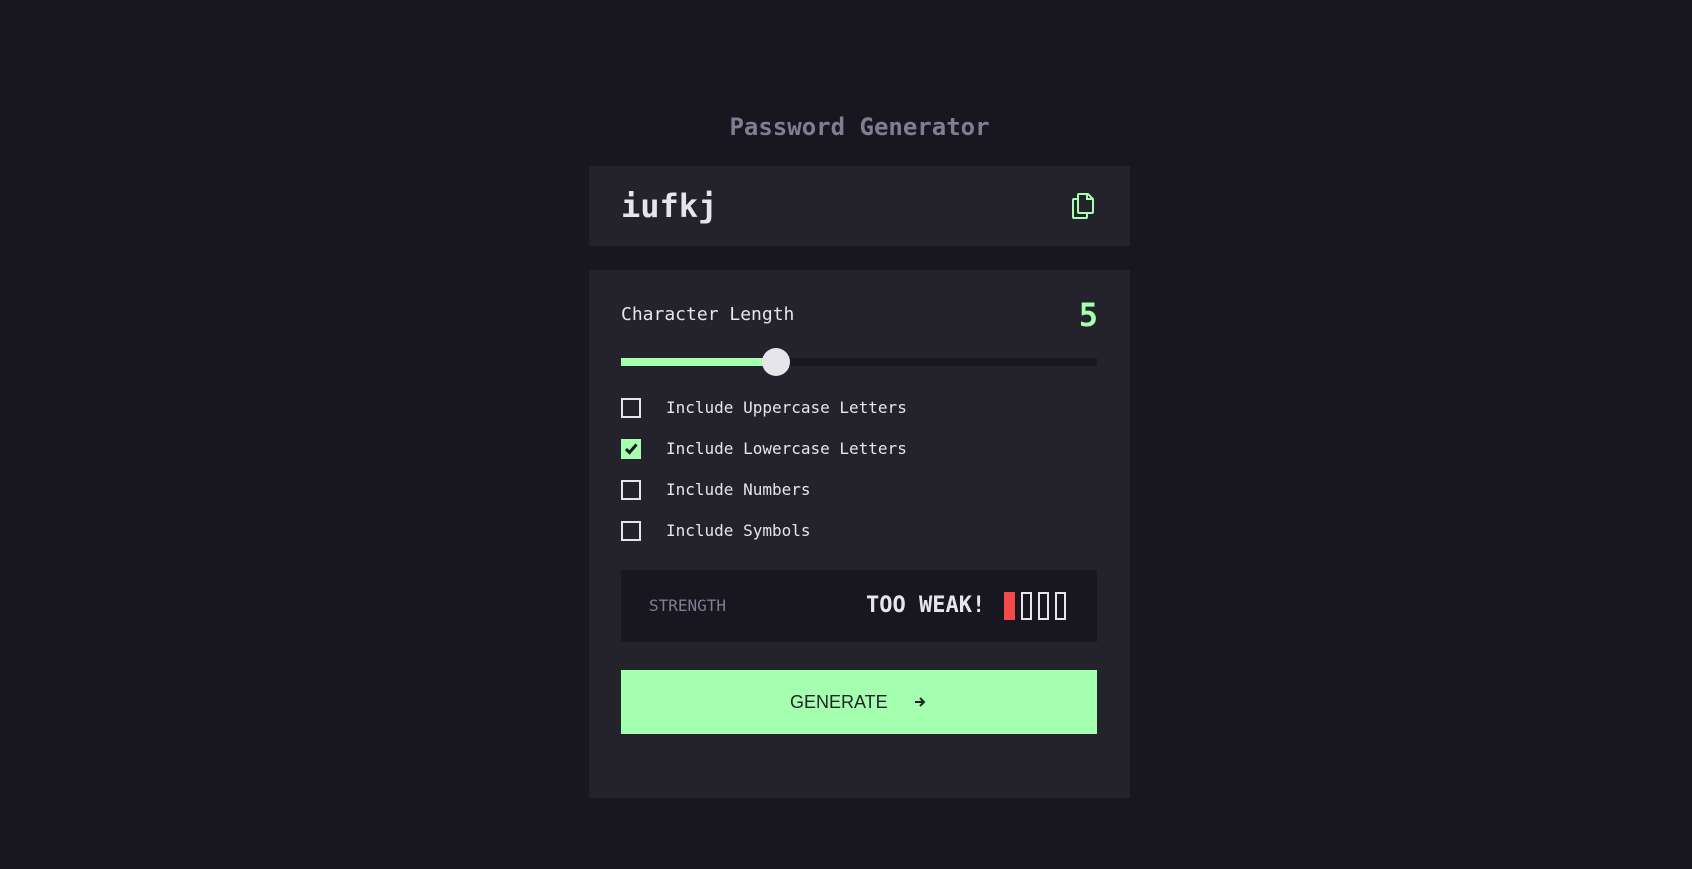 This screenshot has width=1692, height=869. I want to click on symbols-checkbox, so click(631, 531).